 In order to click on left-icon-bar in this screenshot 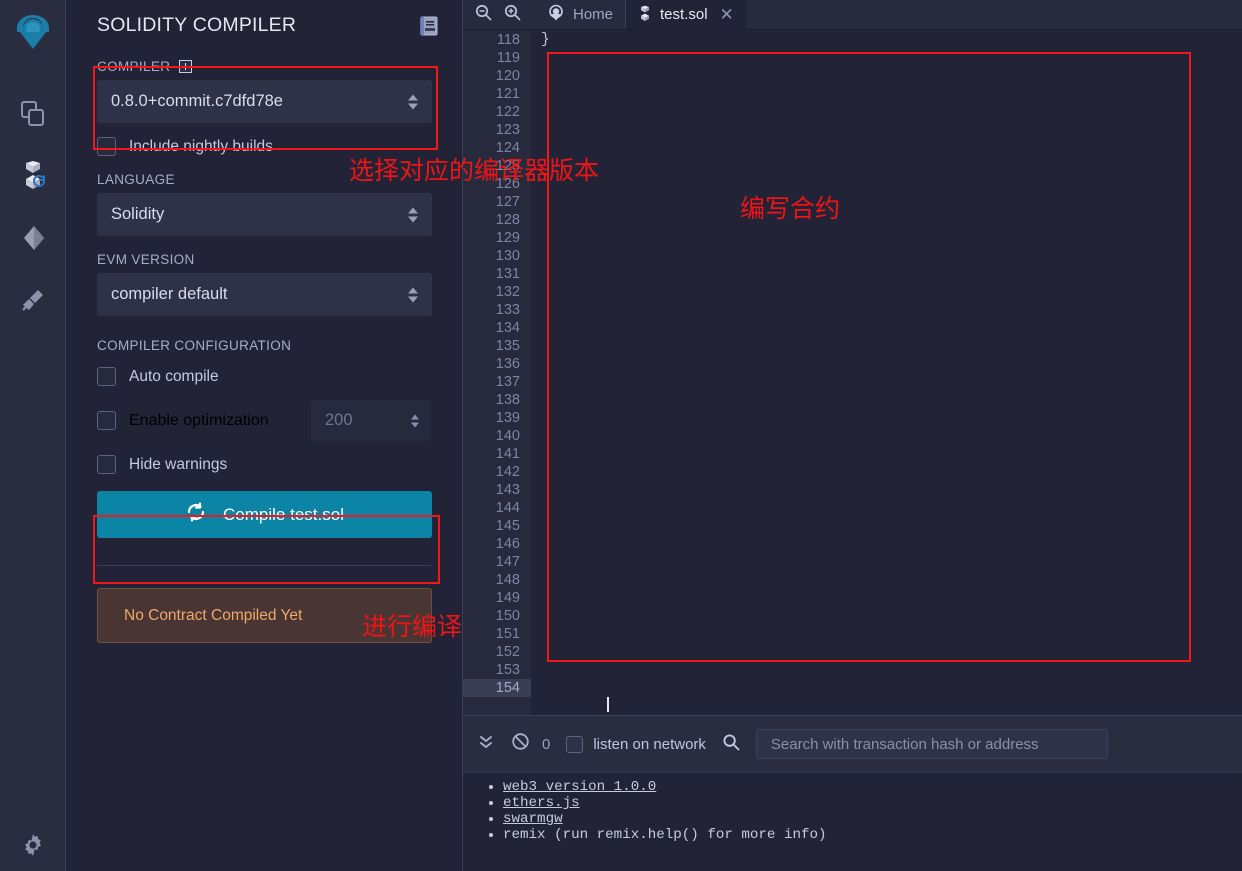, I will do `click(33, 435)`.